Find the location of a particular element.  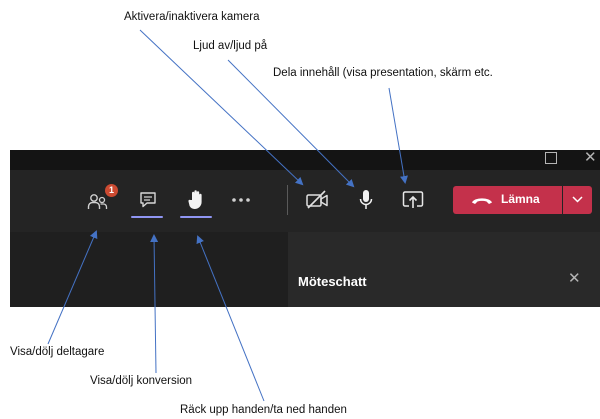

hand-active-underline is located at coordinates (196, 217).